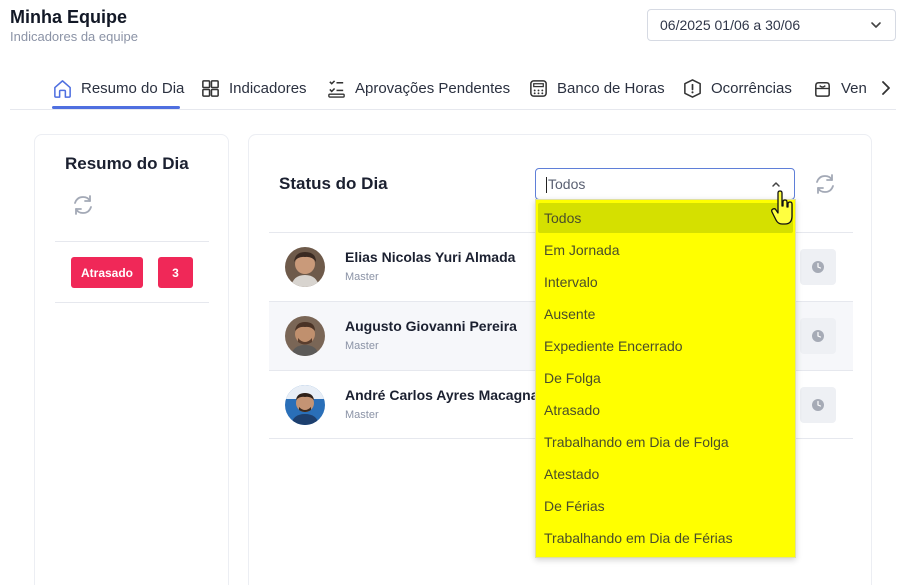 The width and height of the screenshot is (904, 585). Describe the element at coordinates (68, 17) in the screenshot. I see `page-title: Minha Equipe` at that location.